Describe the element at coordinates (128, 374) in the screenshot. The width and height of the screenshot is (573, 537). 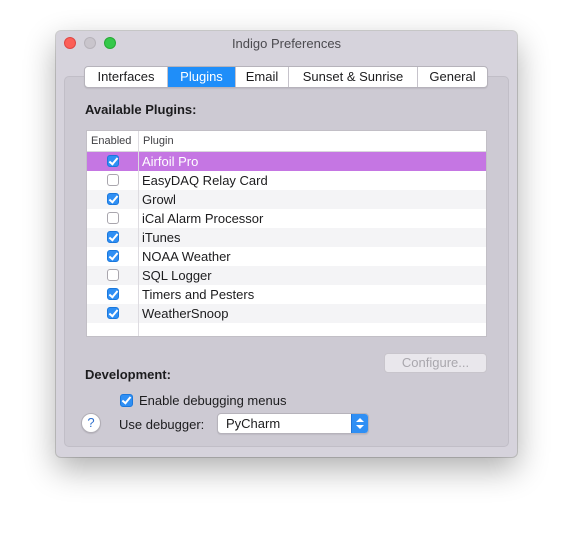
I see `development-heading: Development:` at that location.